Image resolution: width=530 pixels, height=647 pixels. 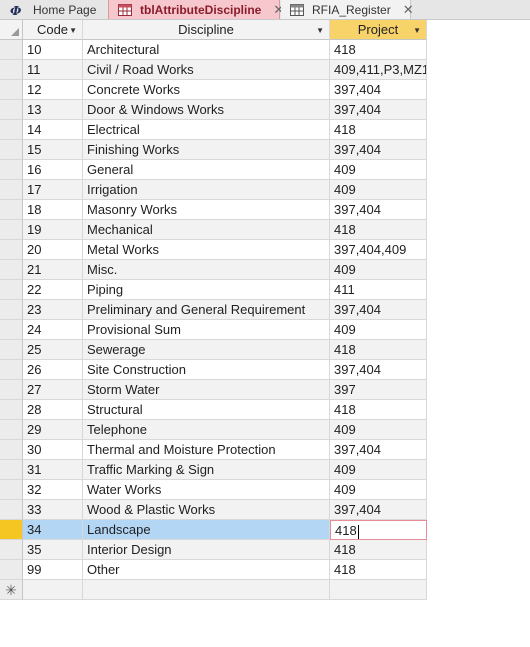 I want to click on project-cell: 411, so click(x=378, y=290).